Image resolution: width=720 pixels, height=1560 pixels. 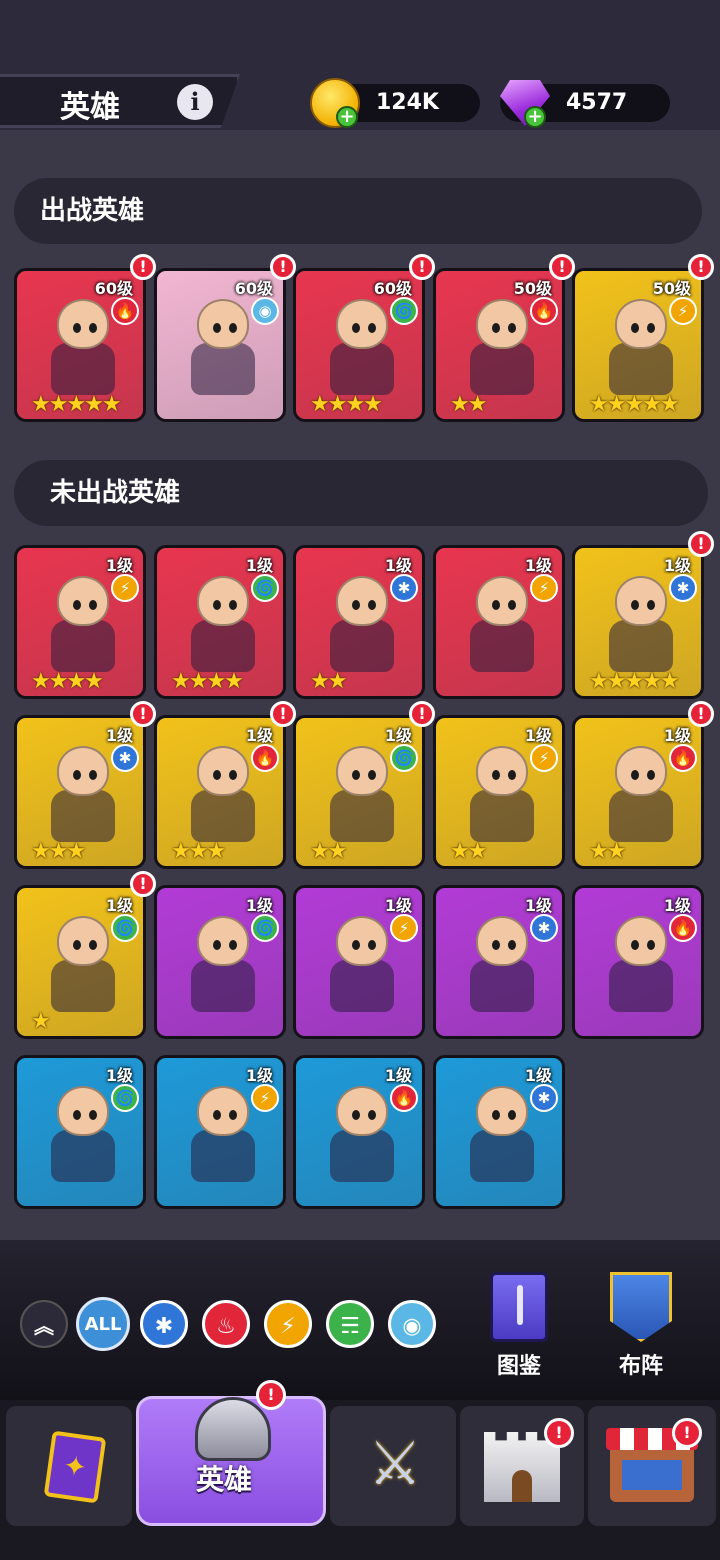 I want to click on hero-card: 1级 ⚡ ★★★★, so click(x=80, y=622).